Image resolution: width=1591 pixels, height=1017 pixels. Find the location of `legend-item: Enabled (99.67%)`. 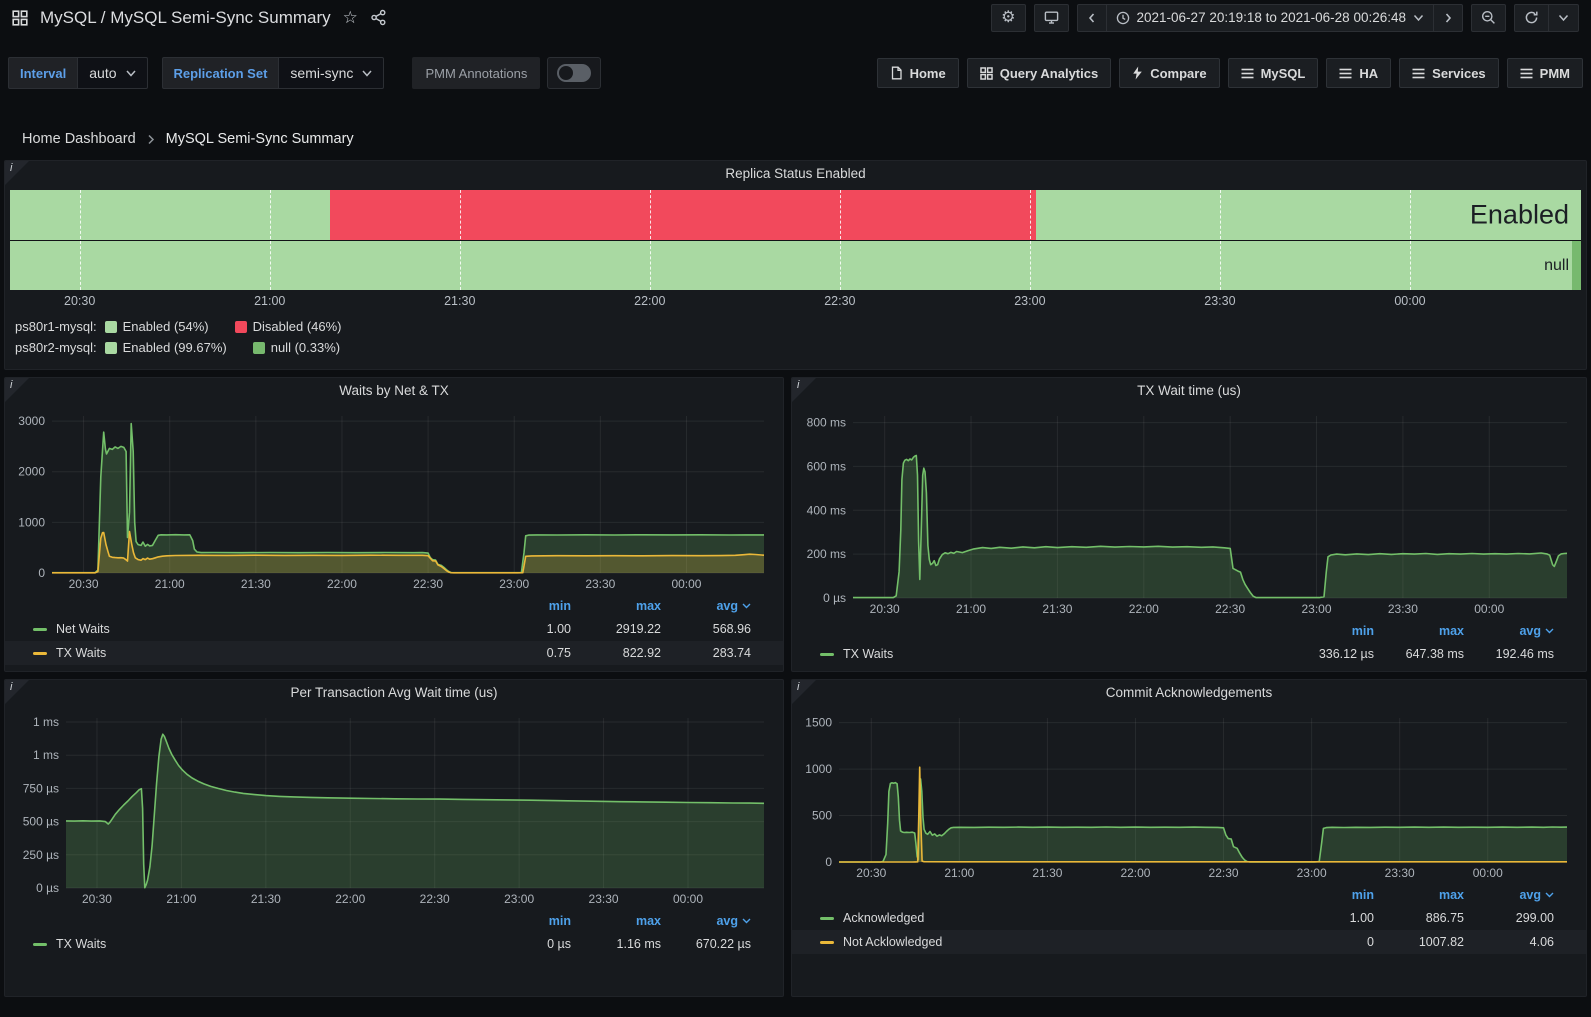

legend-item: Enabled (99.67%) is located at coordinates (165, 347).